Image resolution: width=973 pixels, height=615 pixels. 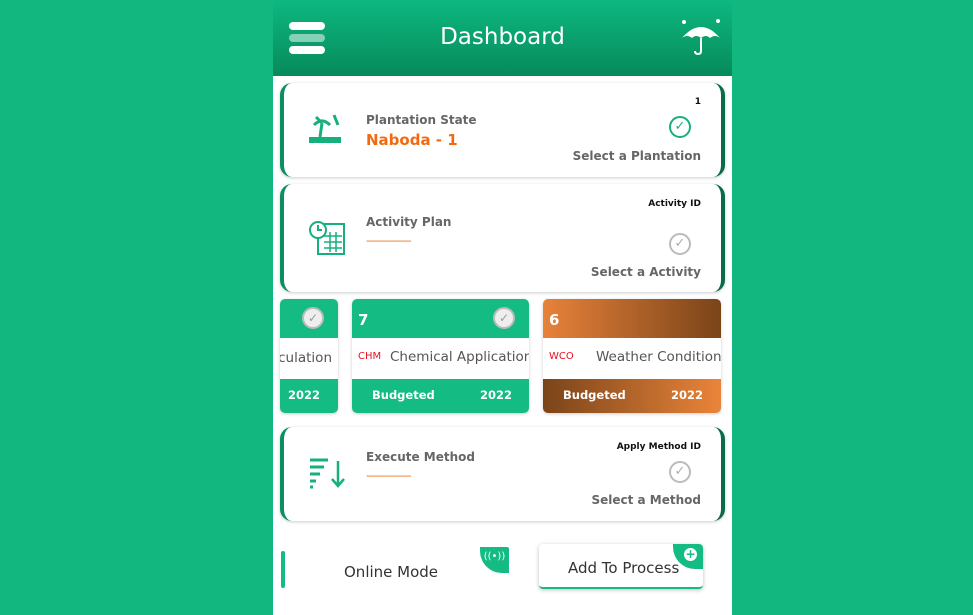 I want to click on tile-code: CHM, so click(x=370, y=356).